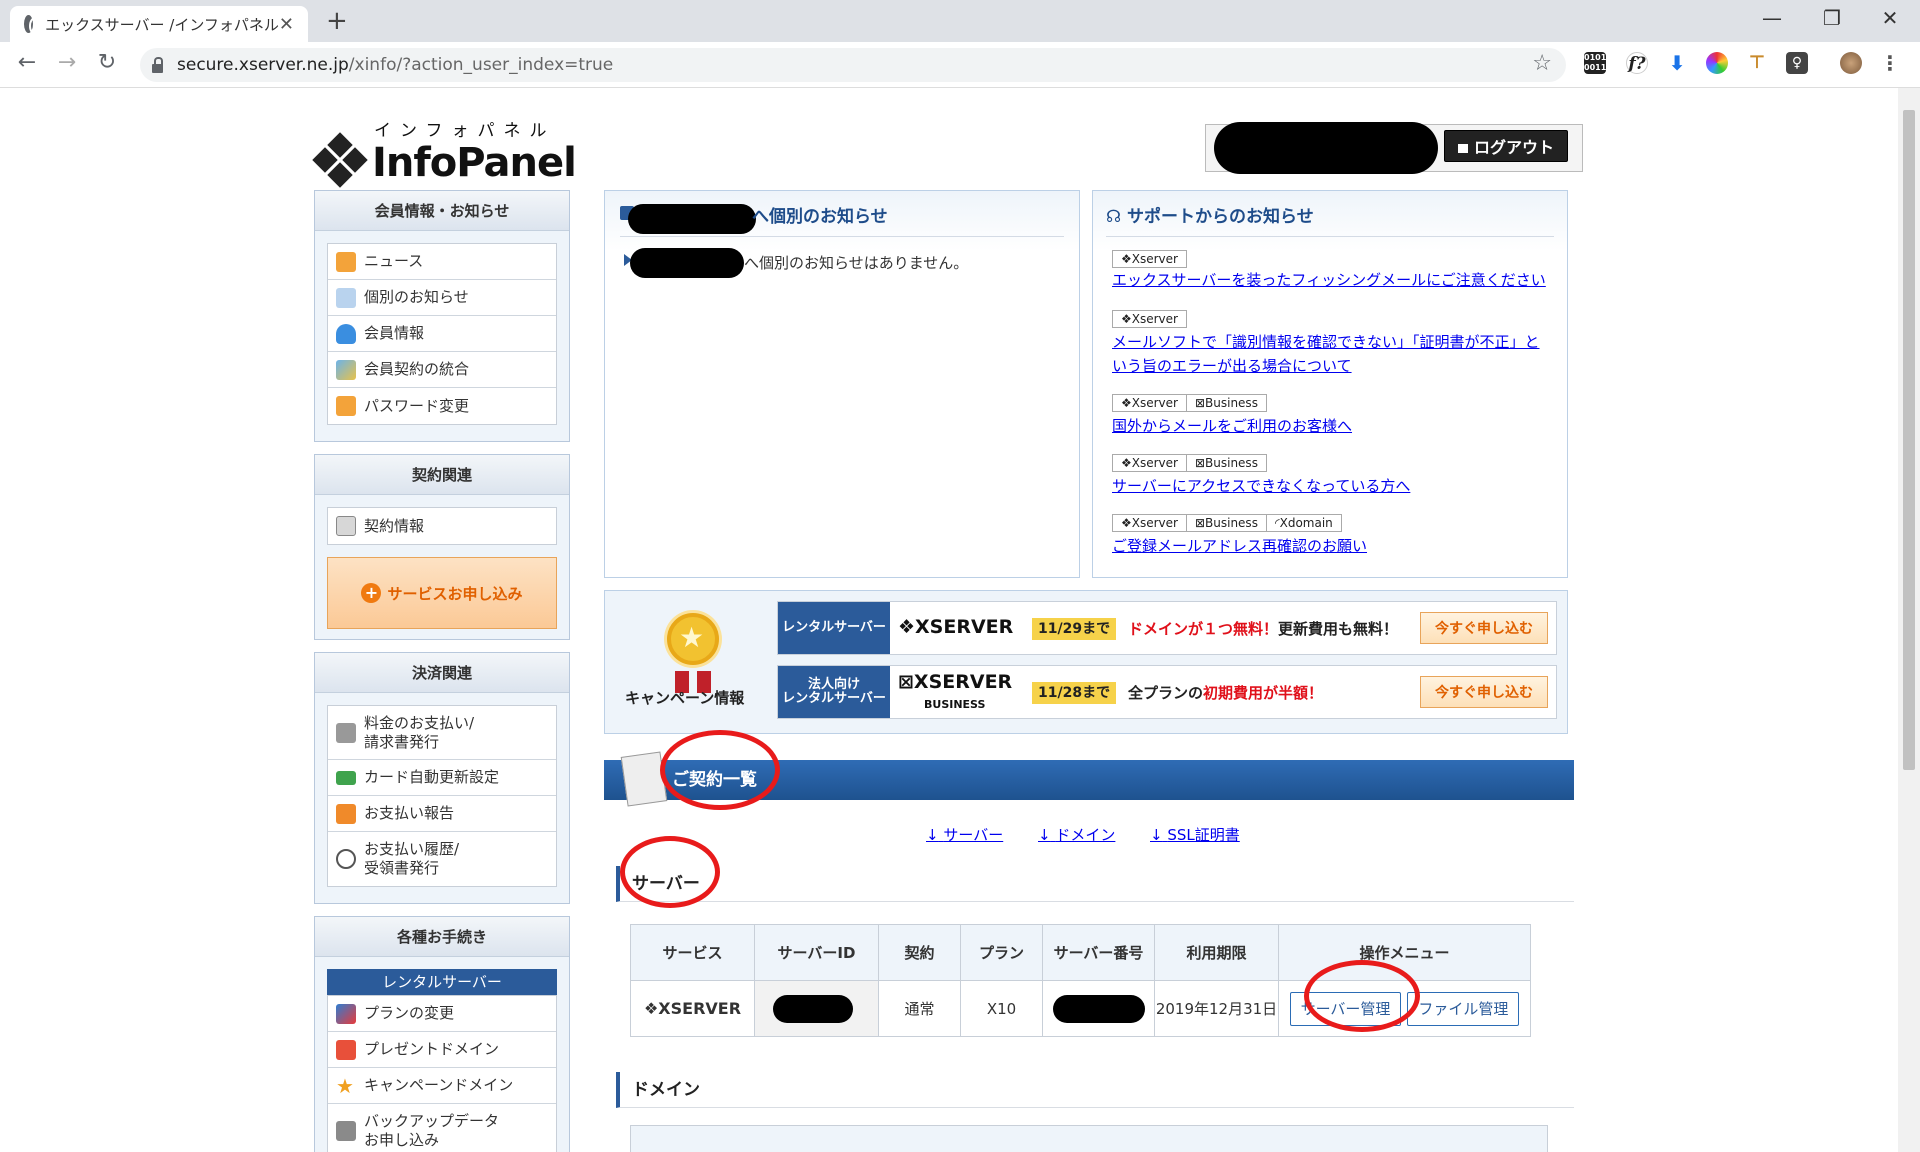  I want to click on sidebar-contract-section: 契約関連 契約情報 + サービスお申し込み, so click(442, 547).